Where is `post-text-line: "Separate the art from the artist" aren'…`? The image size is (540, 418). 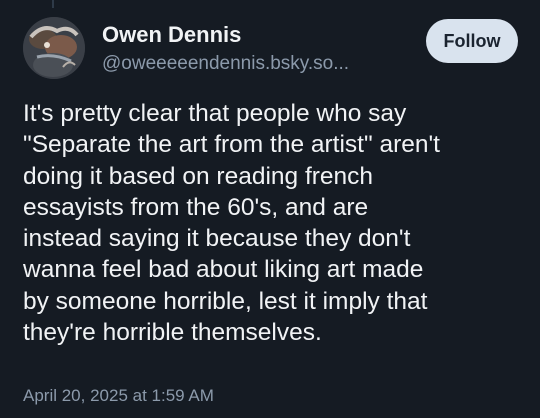
post-text-line: "Separate the art from the artist" aren'… is located at coordinates (231, 145).